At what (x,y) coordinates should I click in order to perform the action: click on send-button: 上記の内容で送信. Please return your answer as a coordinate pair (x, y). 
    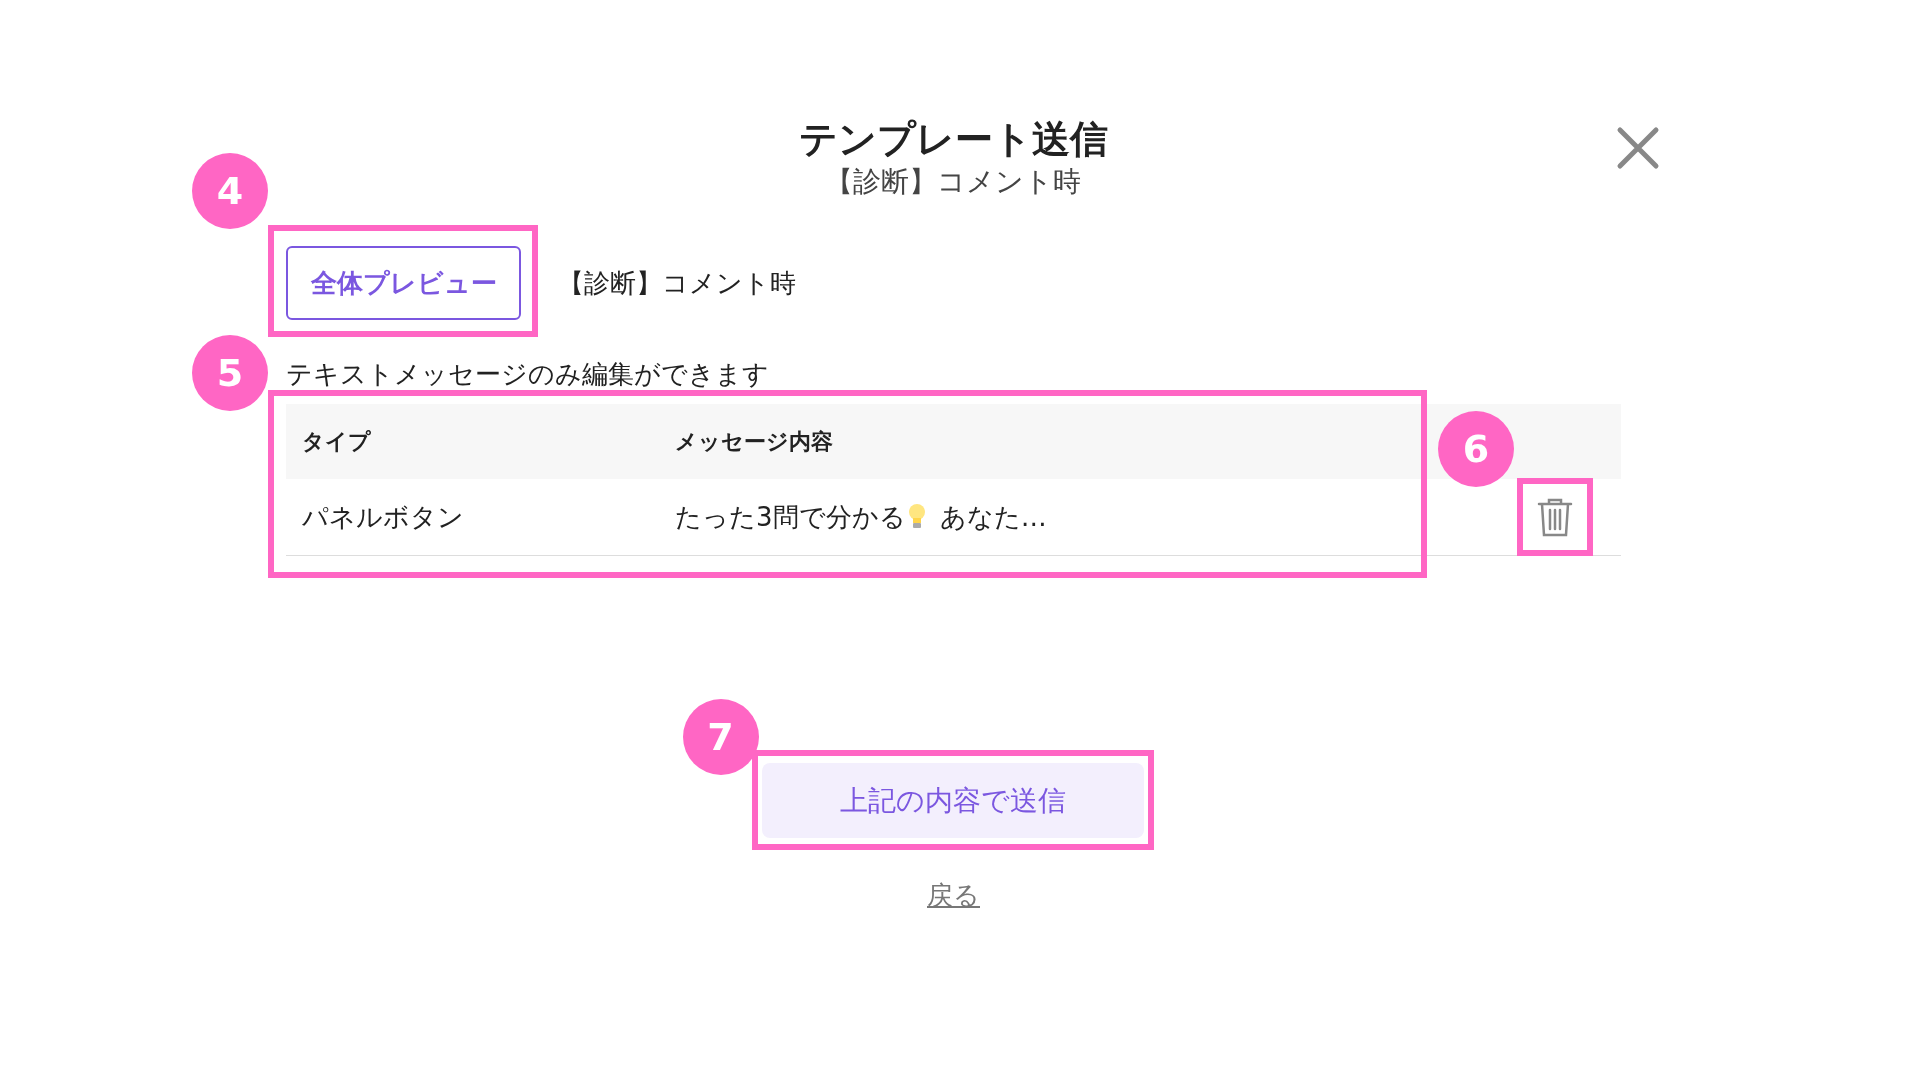
    Looking at the image, I should click on (952, 800).